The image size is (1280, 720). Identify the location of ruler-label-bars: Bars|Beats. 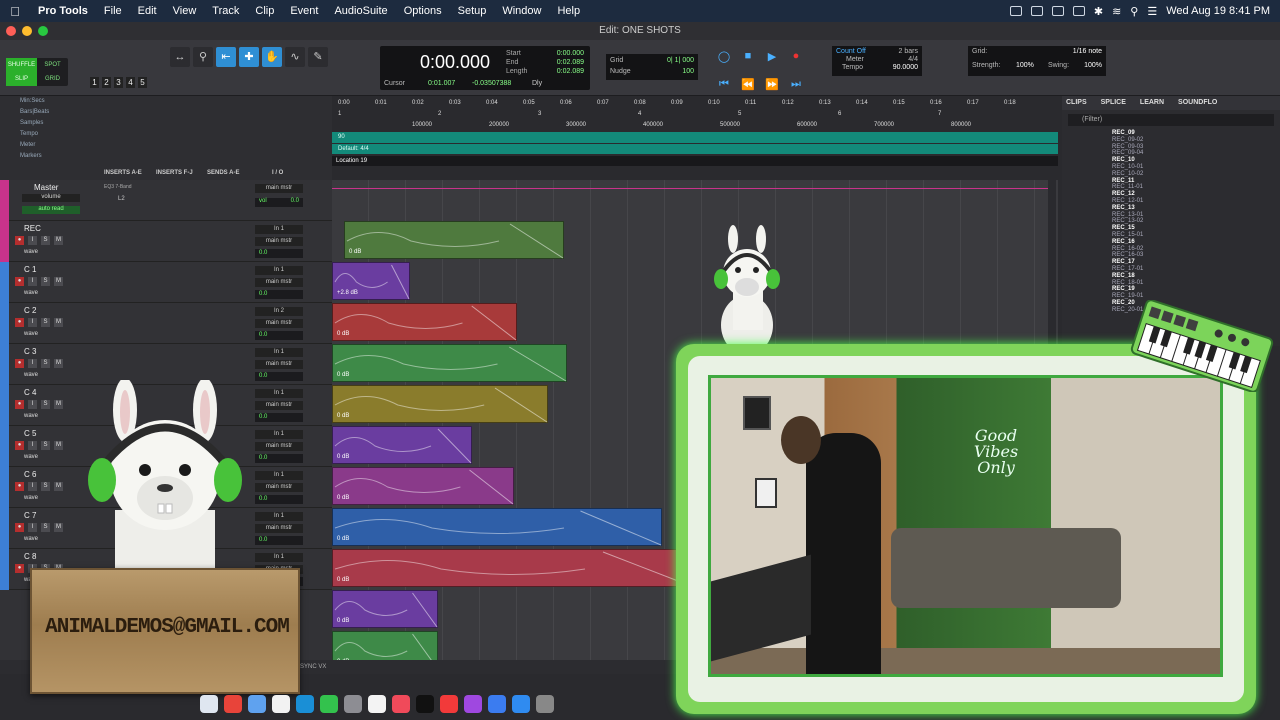
(166, 112).